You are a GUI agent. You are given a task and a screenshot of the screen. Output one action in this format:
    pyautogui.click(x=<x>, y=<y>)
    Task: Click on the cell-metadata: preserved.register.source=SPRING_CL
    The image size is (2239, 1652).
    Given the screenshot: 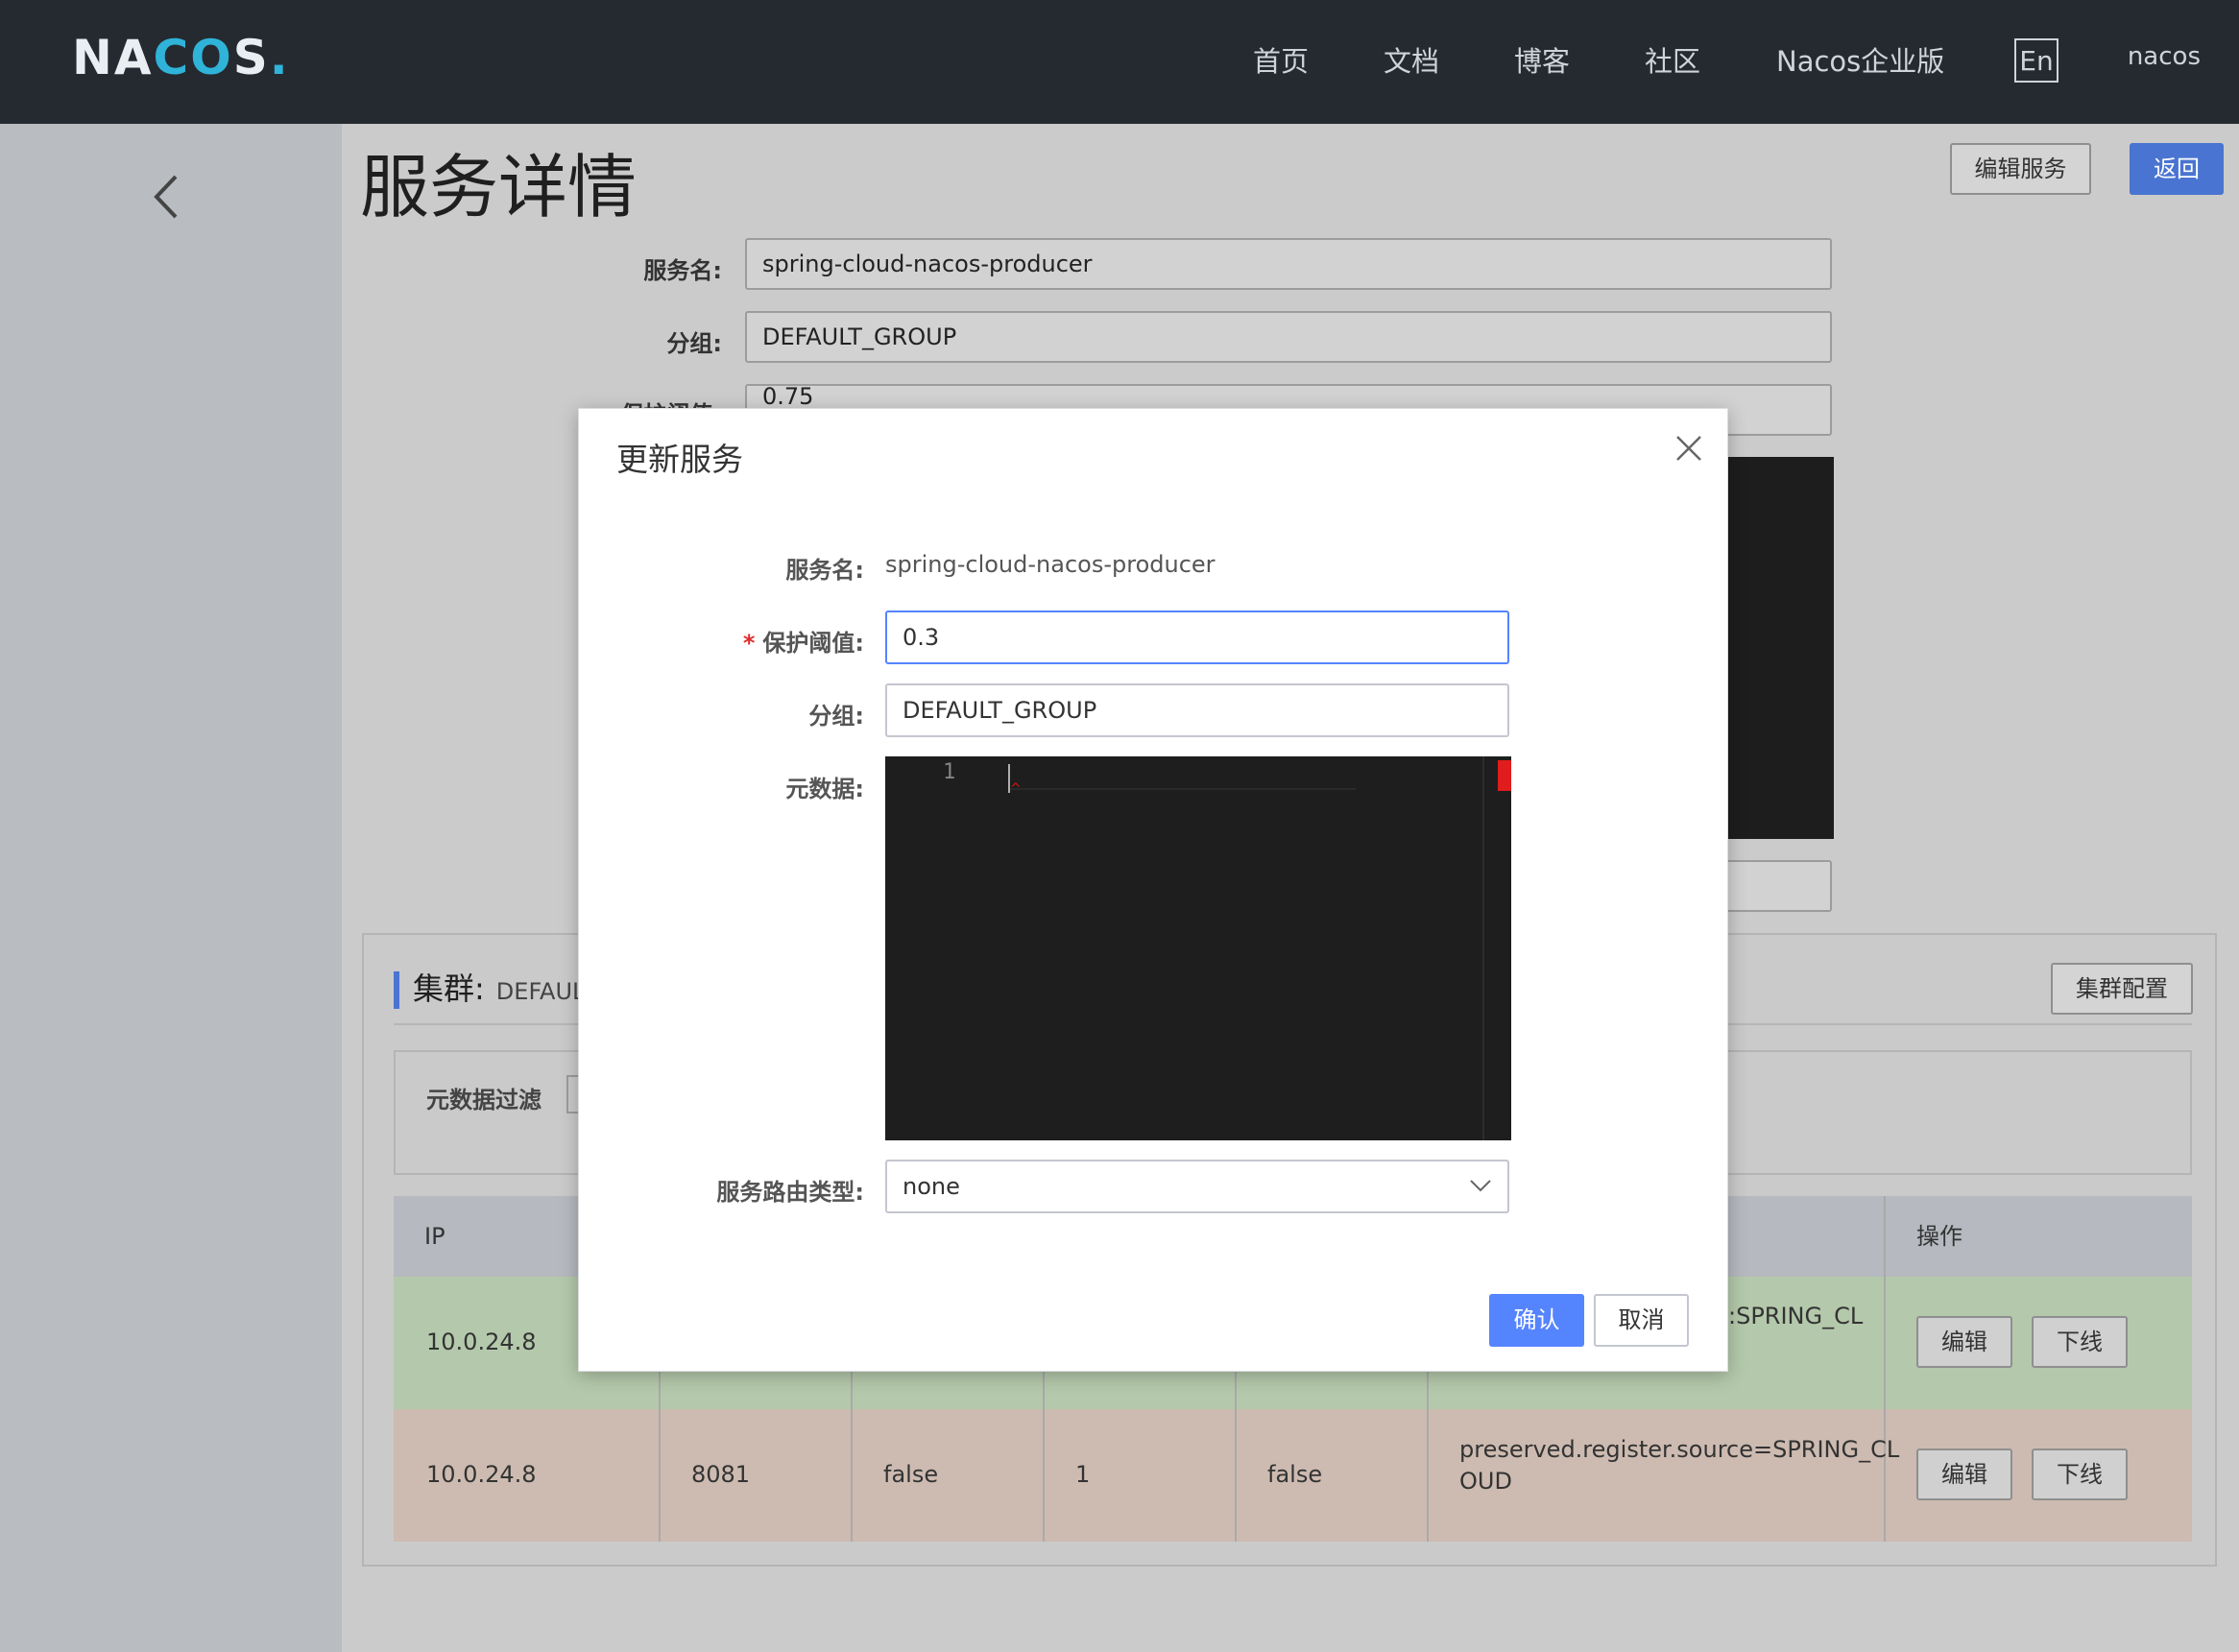 What is the action you would take?
    pyautogui.click(x=1679, y=1450)
    